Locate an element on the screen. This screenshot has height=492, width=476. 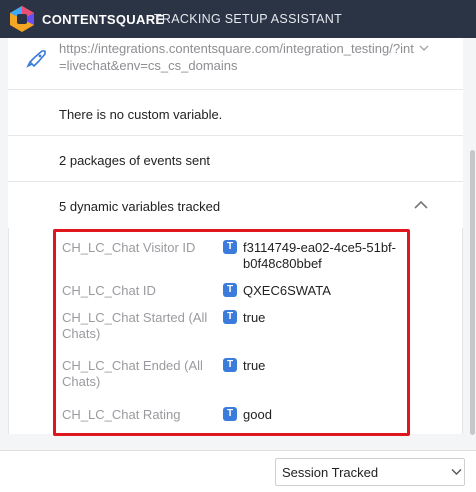
contentsquare-logo-icon is located at coordinates (22, 19).